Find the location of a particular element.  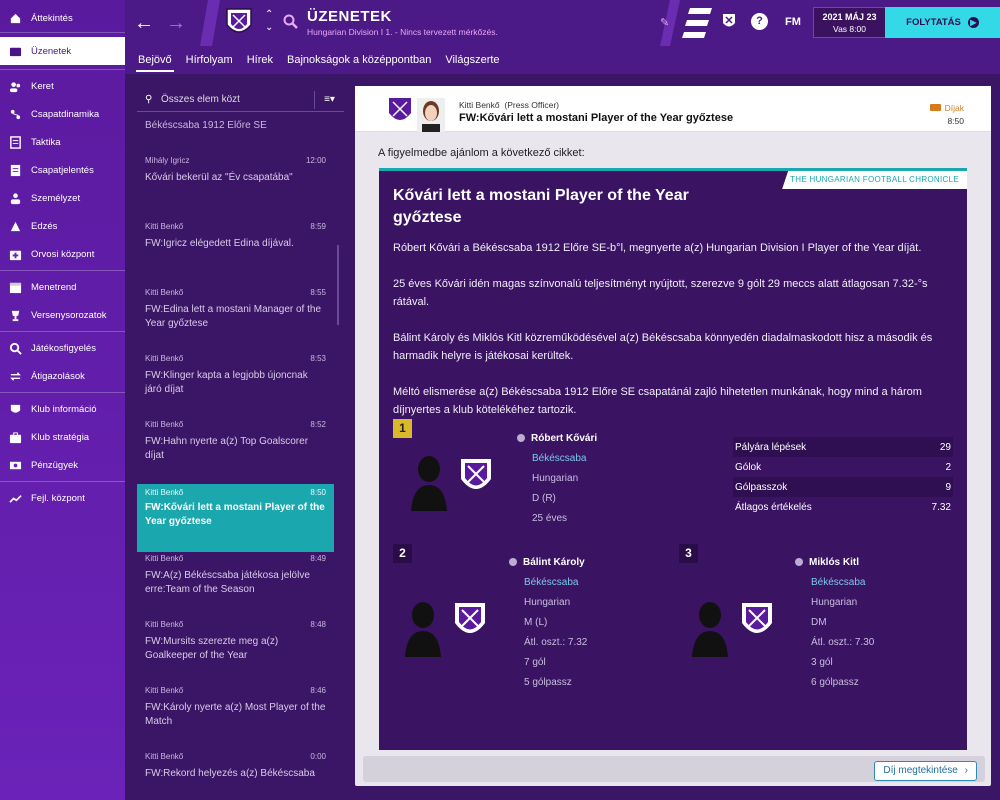

sidebar-item-label: Versenysorozatok is located at coordinates (69, 315).